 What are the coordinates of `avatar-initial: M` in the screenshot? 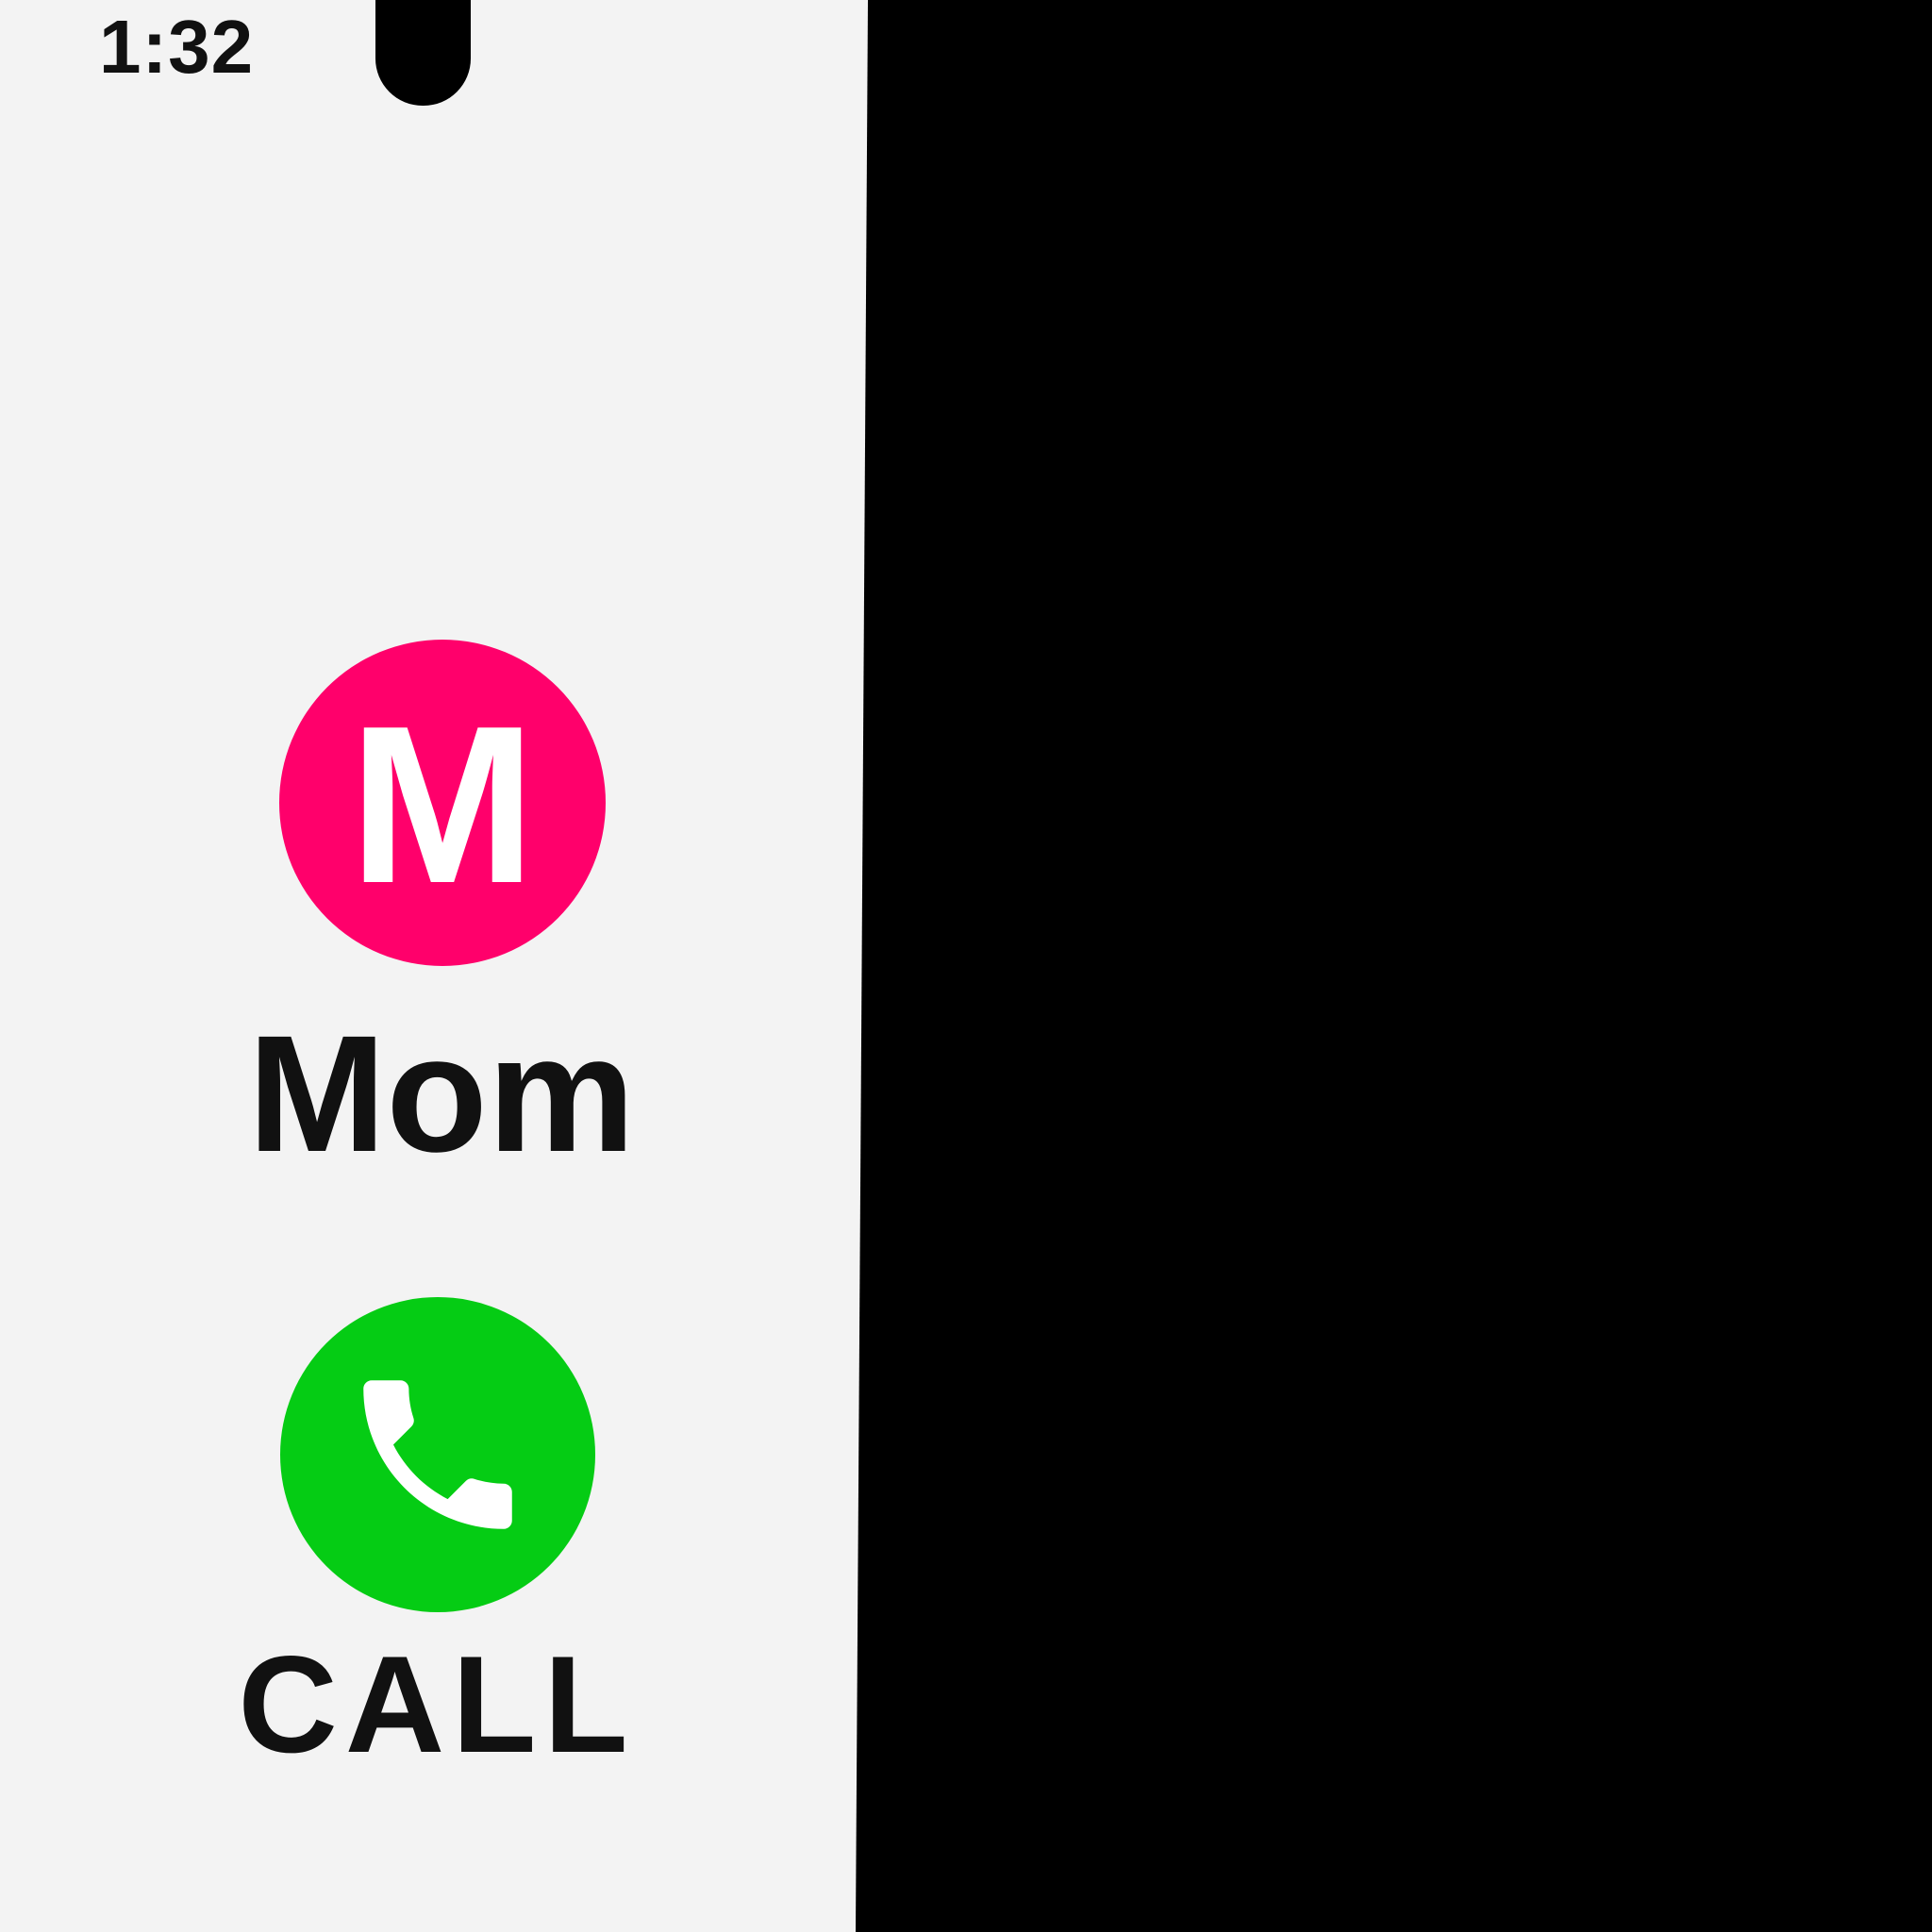 It's located at (443, 805).